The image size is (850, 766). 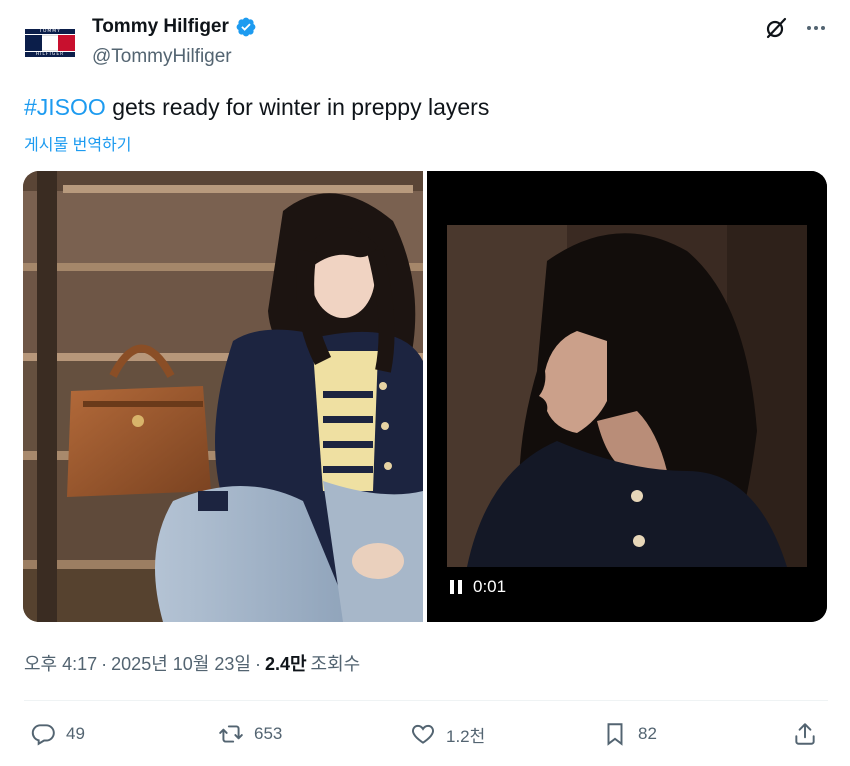 I want to click on more-options-icon, so click(x=816, y=28).